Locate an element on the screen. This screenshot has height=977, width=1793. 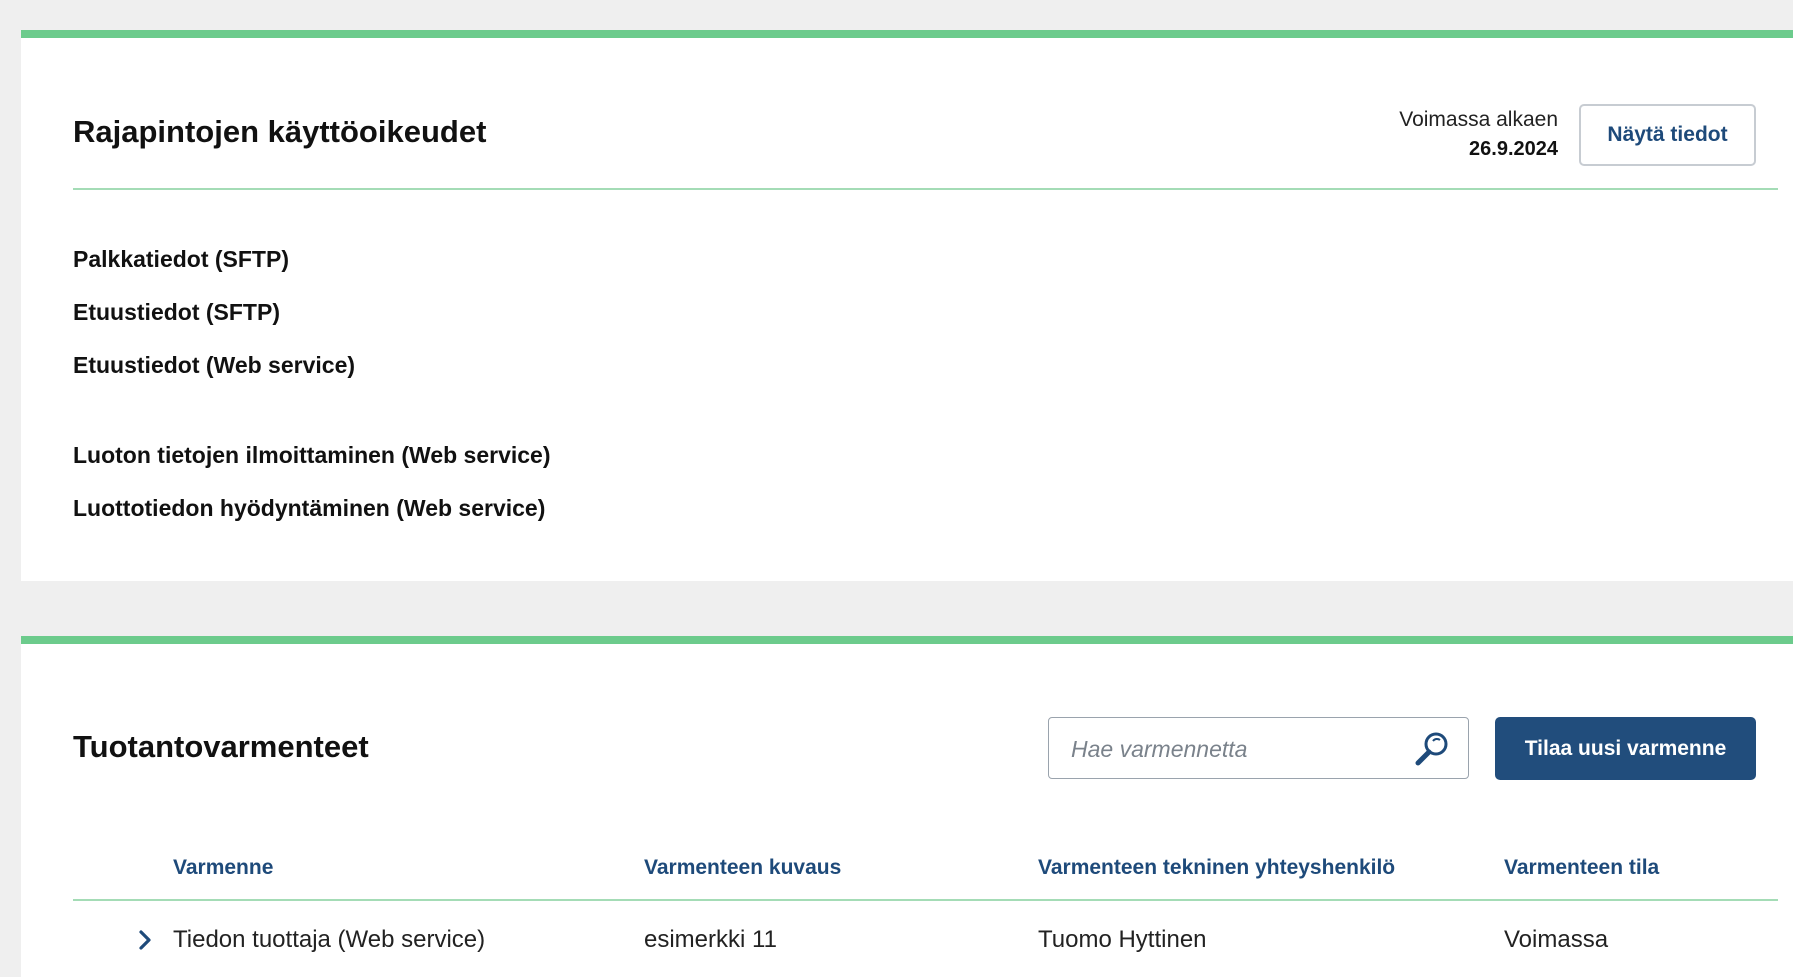
valid-from: Voimassa alkaen 26.9.2024 is located at coordinates (1478, 135).